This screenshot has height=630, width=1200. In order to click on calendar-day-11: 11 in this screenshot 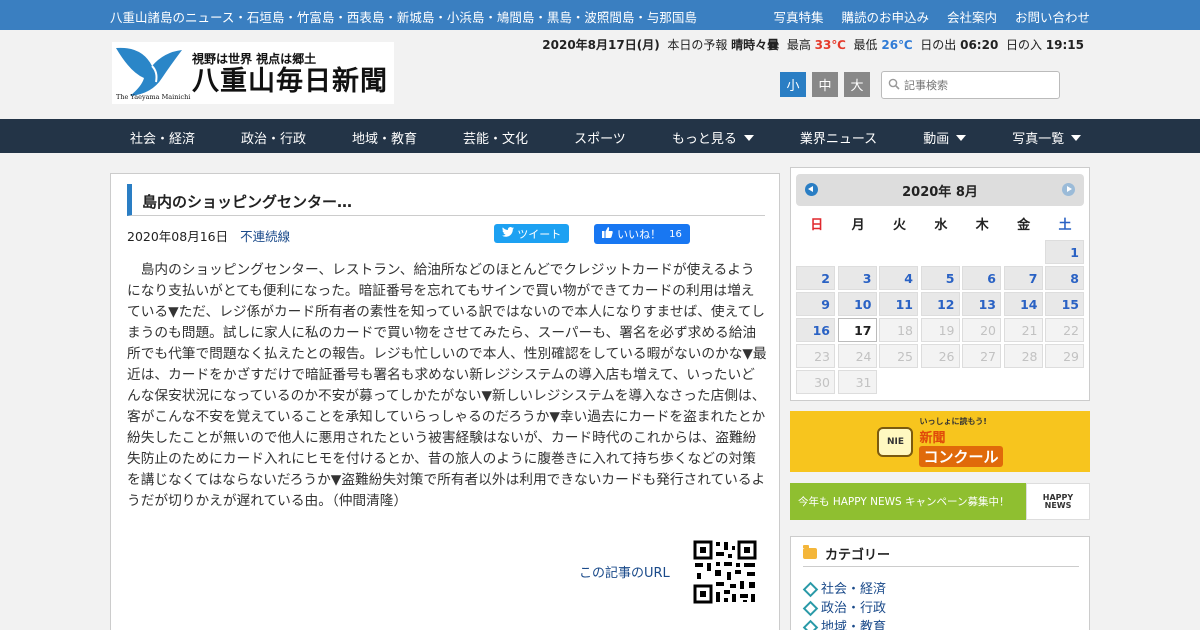, I will do `click(898, 304)`.